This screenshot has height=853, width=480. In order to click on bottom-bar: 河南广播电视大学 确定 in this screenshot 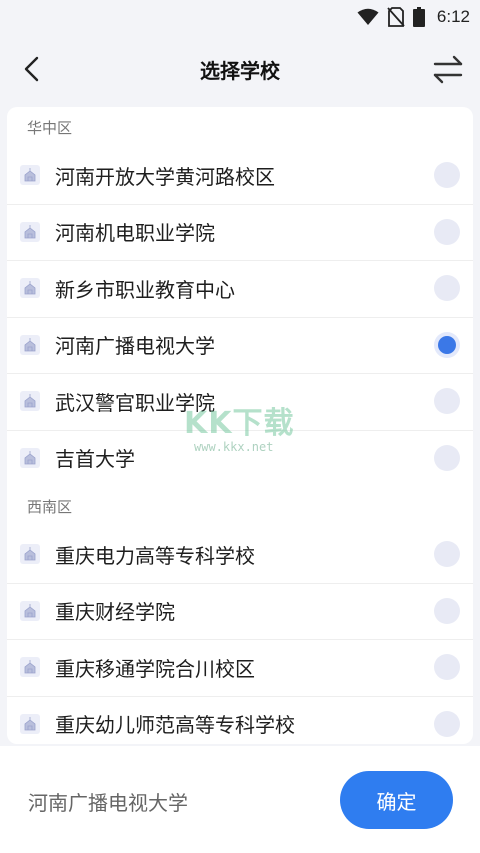, I will do `click(240, 799)`.